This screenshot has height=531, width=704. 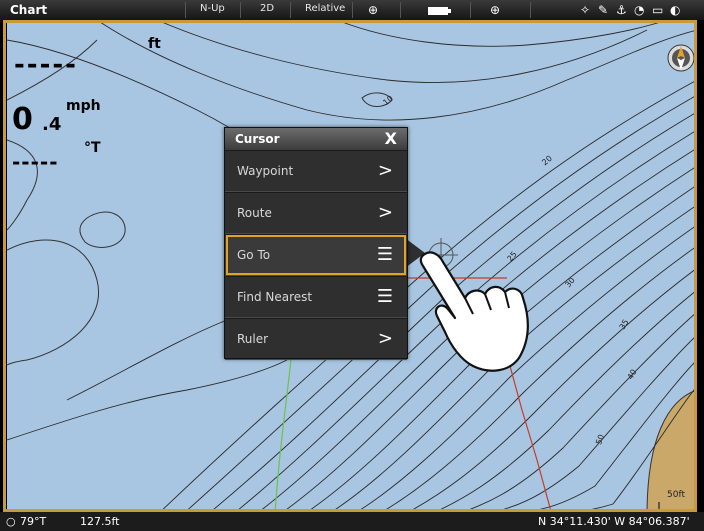 What do you see at coordinates (267, 8) in the screenshot?
I see `view-mode-button: 2D` at bounding box center [267, 8].